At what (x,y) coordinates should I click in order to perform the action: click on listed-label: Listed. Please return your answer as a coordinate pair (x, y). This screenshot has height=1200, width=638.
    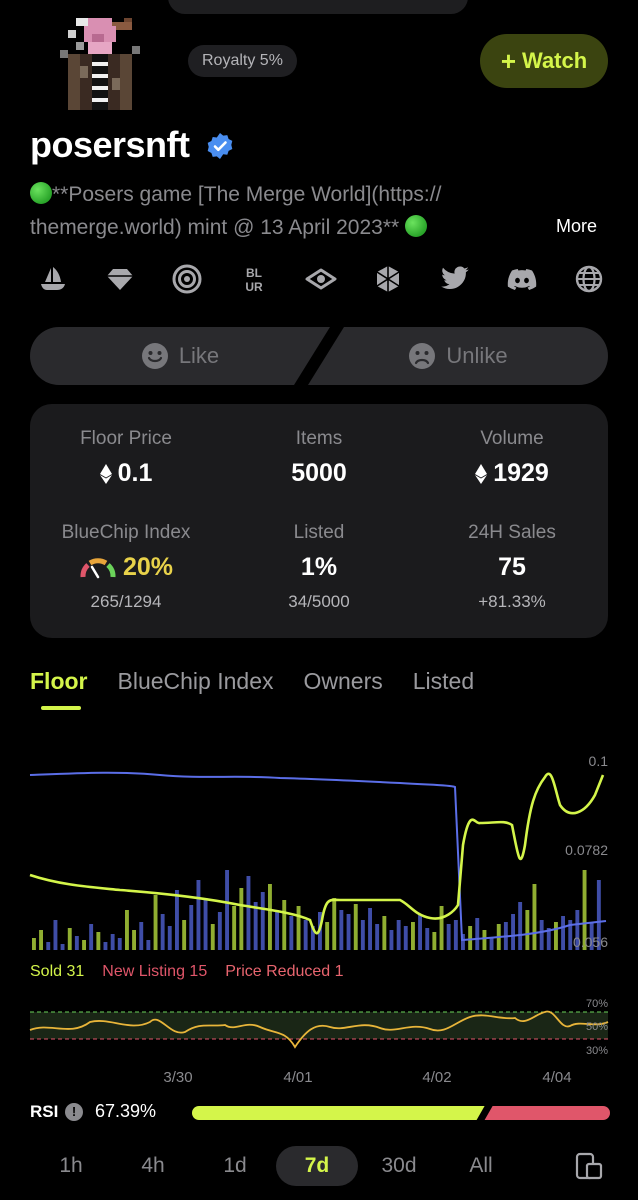
    Looking at the image, I should click on (319, 532).